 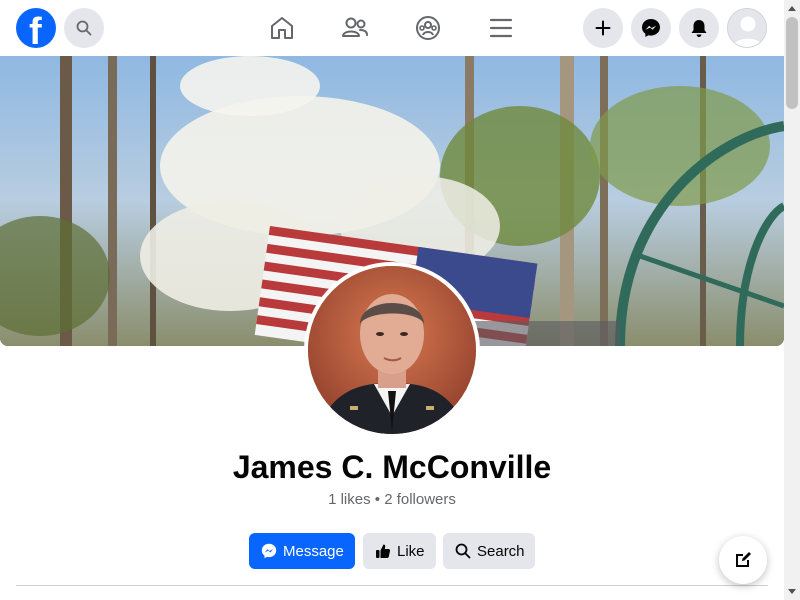 I want to click on nav-menu, so click(x=501, y=28).